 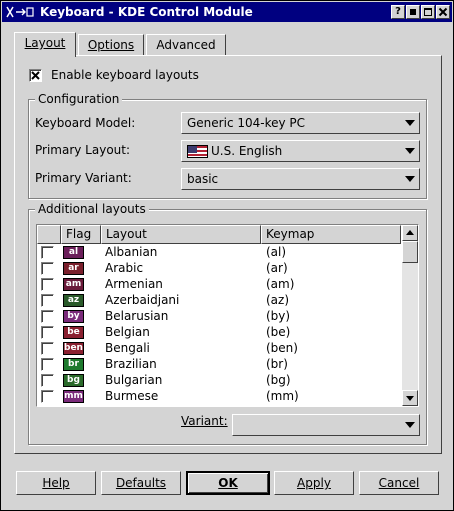 What do you see at coordinates (331, 234) in the screenshot?
I see `column-header-keymap: Keymap` at bounding box center [331, 234].